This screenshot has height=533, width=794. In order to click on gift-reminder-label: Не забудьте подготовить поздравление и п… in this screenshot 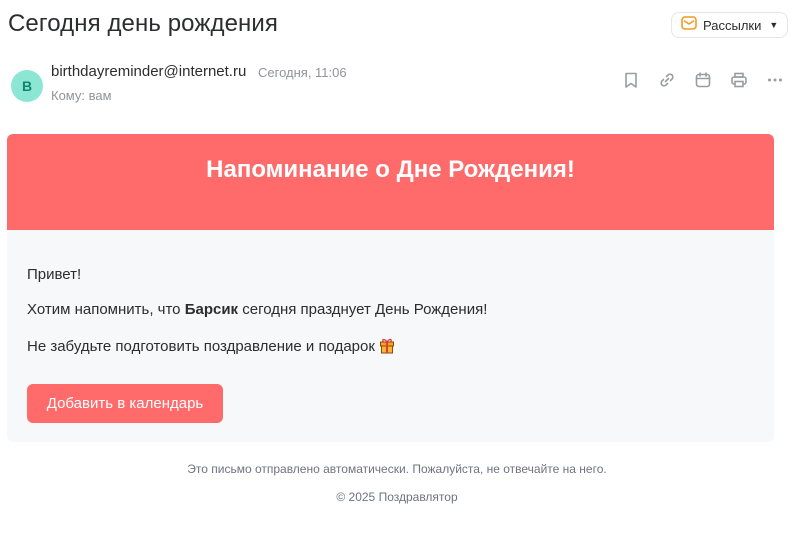, I will do `click(201, 346)`.